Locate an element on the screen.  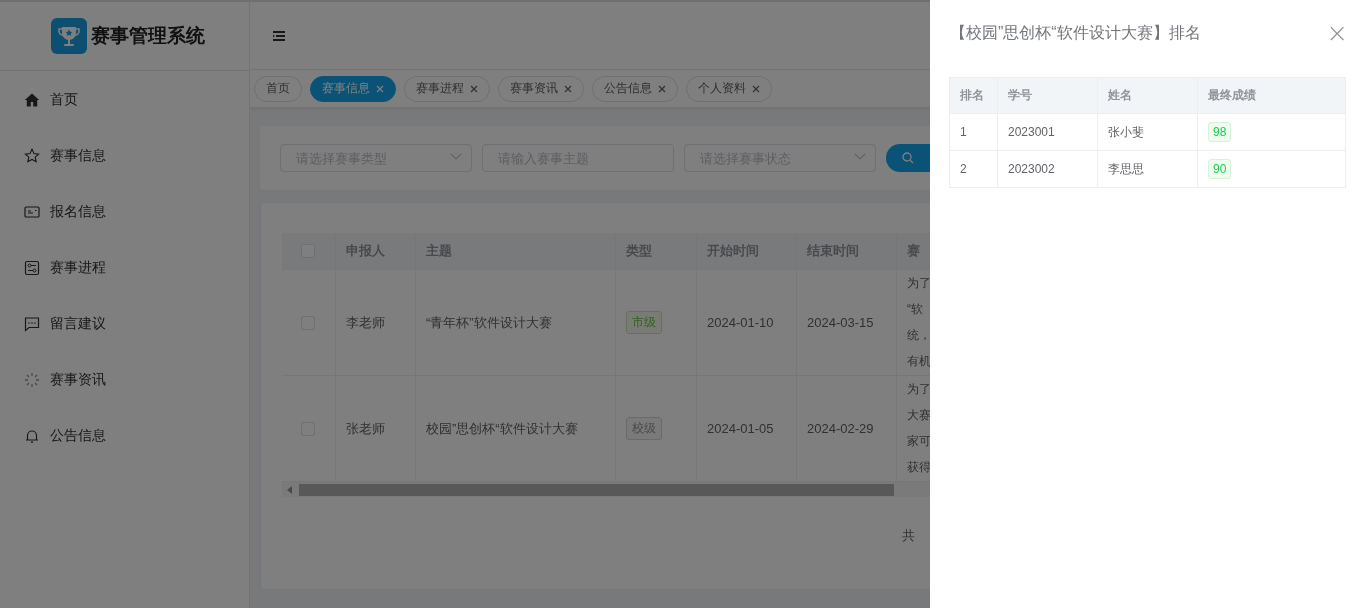
table-cell: 有机 is located at coordinates (918, 361).